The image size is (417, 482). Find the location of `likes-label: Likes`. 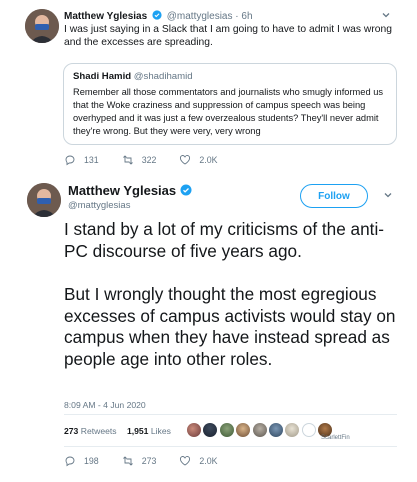

likes-label: Likes is located at coordinates (160, 431).